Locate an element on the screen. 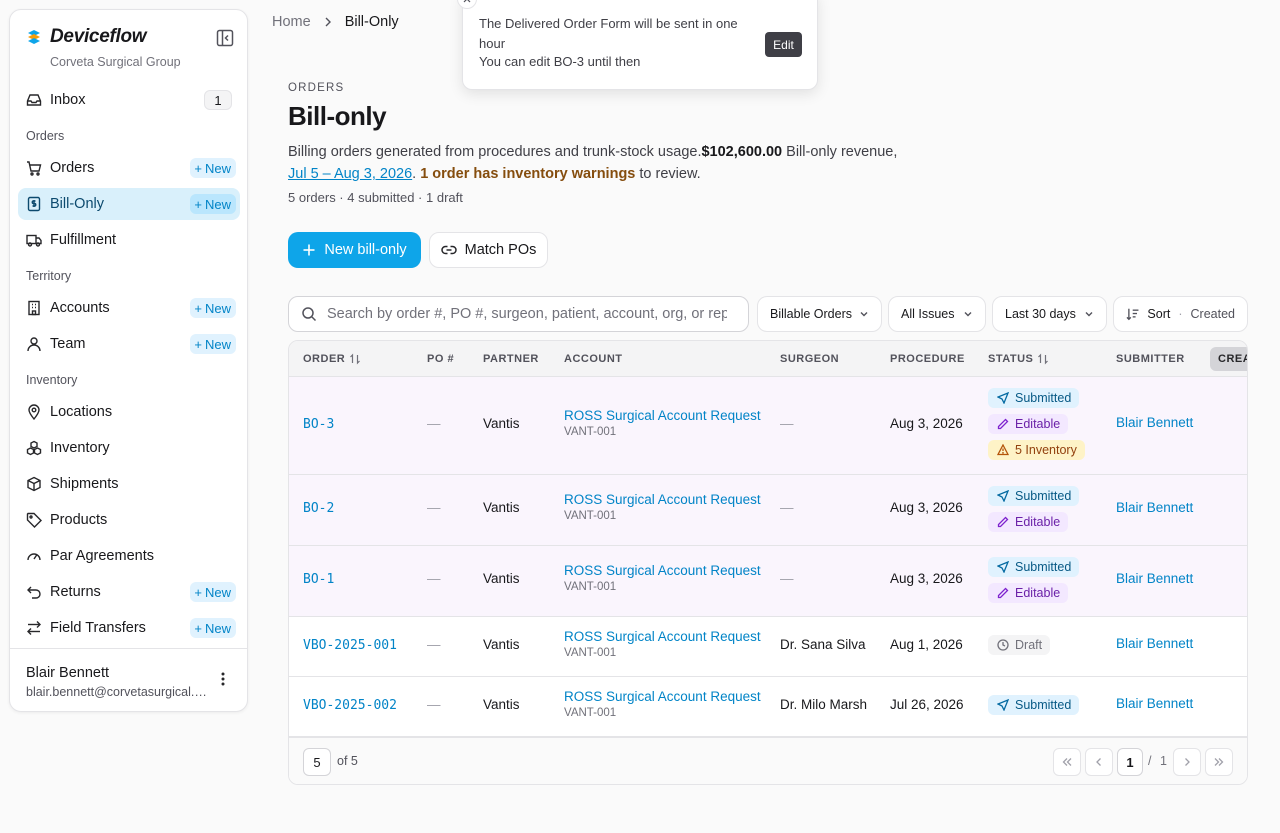 The height and width of the screenshot is (833, 1280). new-bill-only-button: New bill-only is located at coordinates (354, 250).